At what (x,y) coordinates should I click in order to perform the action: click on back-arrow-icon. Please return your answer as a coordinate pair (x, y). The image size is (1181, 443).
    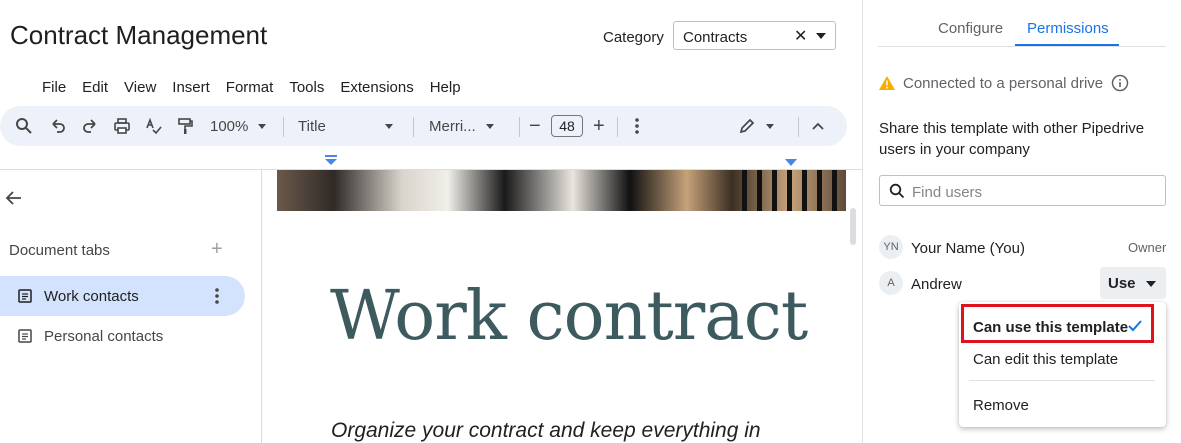
    Looking at the image, I should click on (14, 198).